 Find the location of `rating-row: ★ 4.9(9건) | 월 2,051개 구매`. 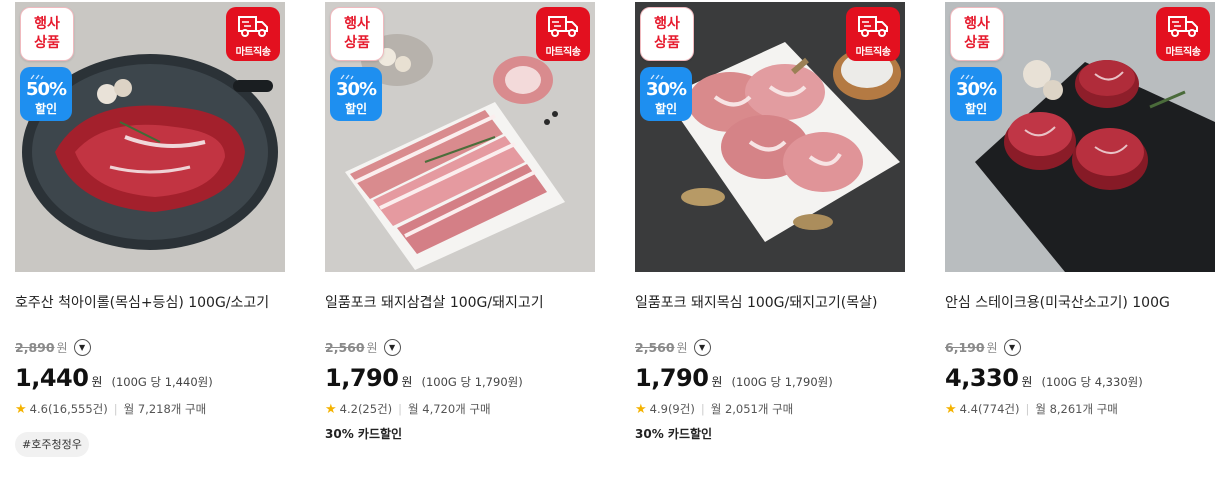

rating-row: ★ 4.9(9건) | 월 2,051개 구매 is located at coordinates (714, 409).